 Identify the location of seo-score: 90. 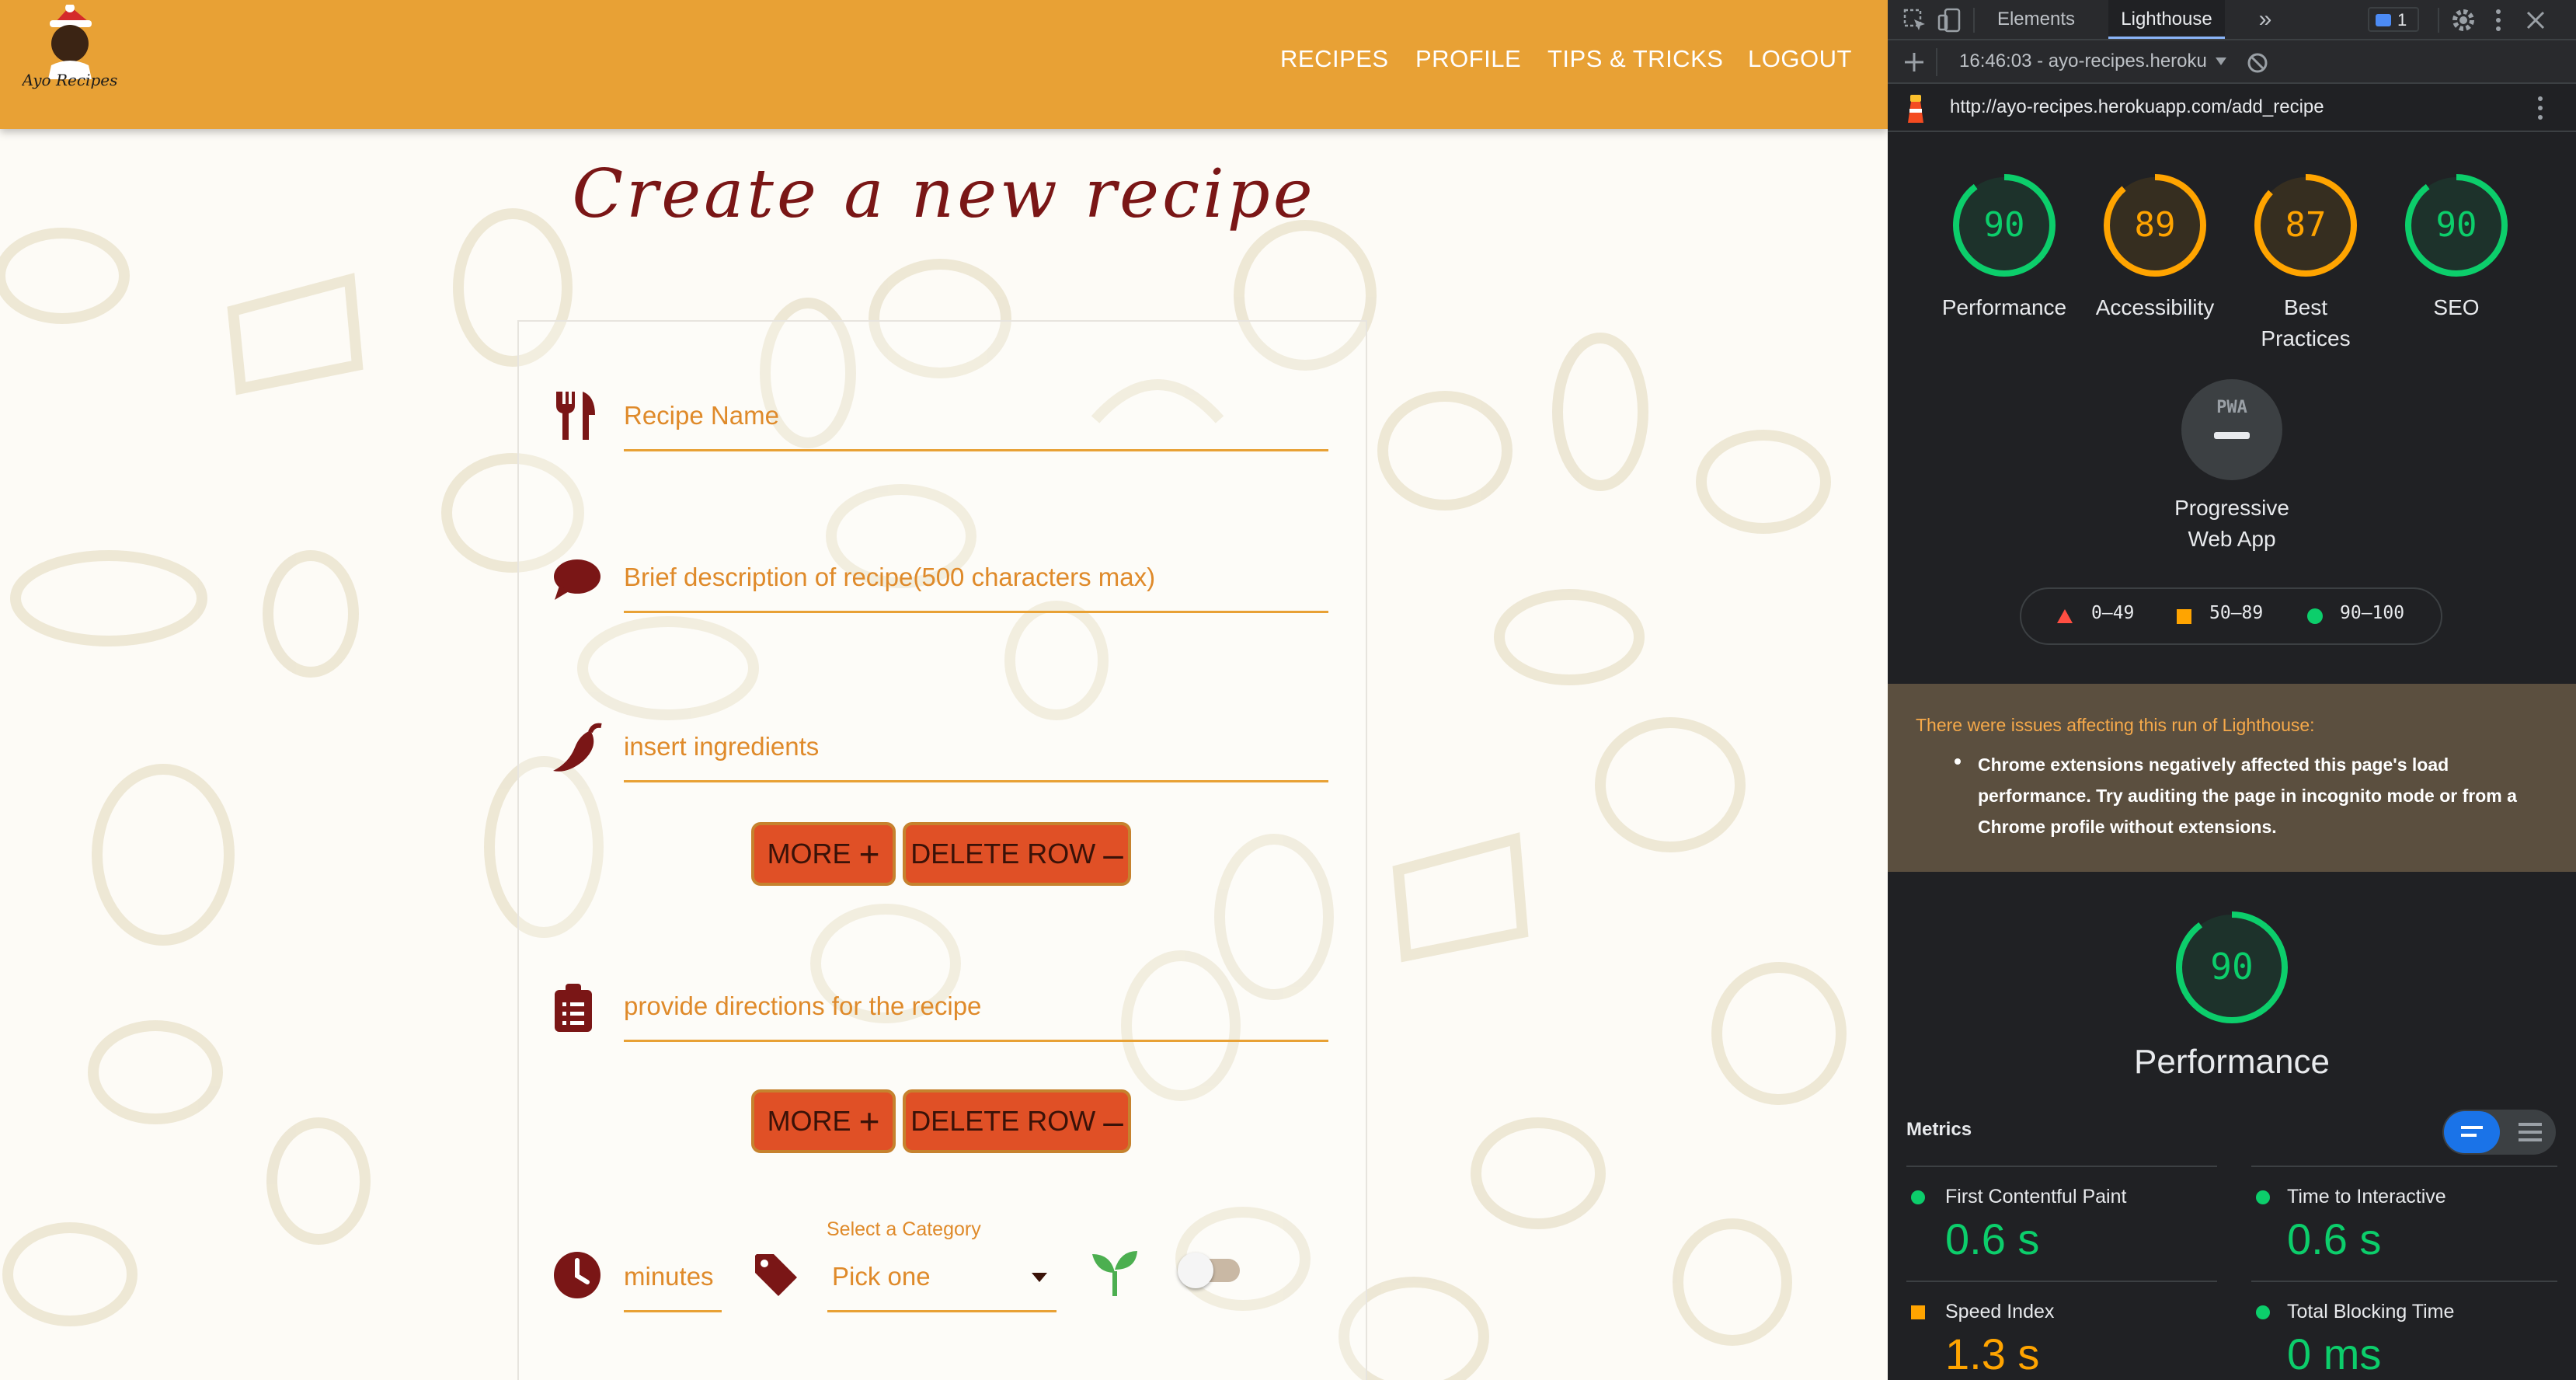
(2456, 225).